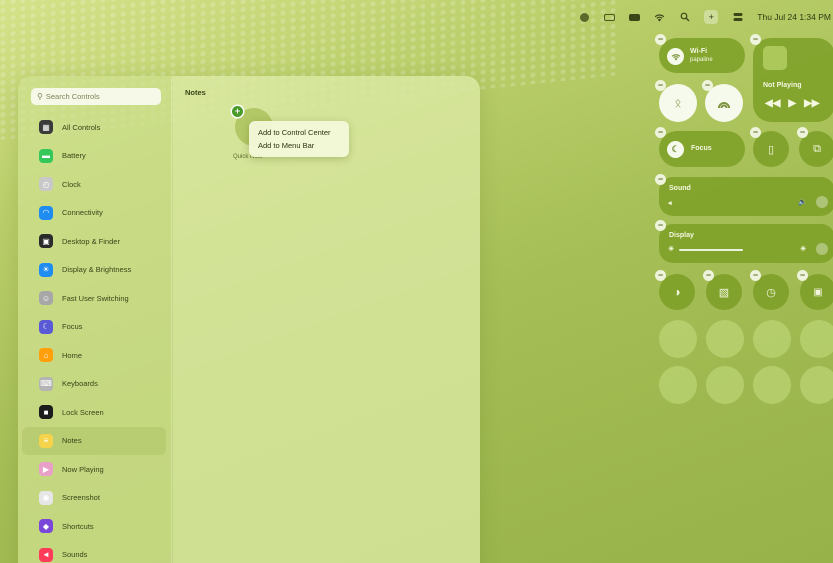 The image size is (833, 563). What do you see at coordinates (708, 275) in the screenshot?
I see `remove-calculator-button: −` at bounding box center [708, 275].